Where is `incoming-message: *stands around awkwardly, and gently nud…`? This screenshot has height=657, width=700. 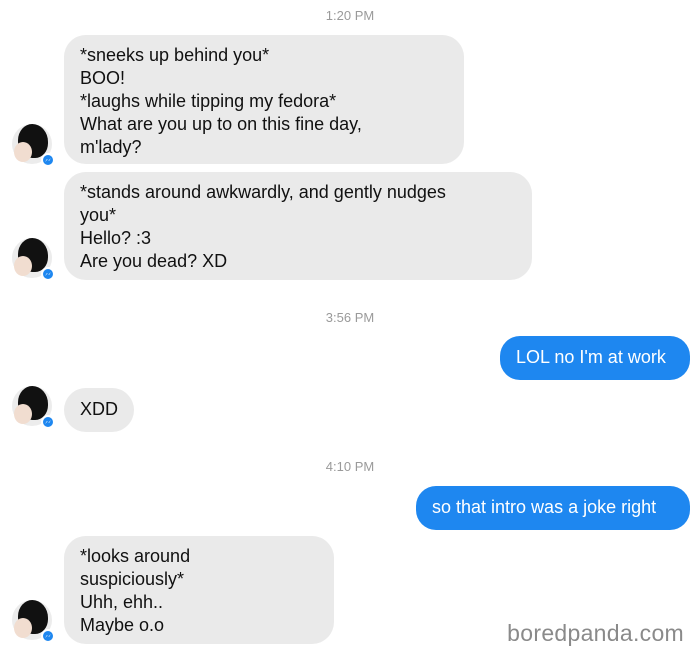
incoming-message: *stands around awkwardly, and gently nud… is located at coordinates (298, 226).